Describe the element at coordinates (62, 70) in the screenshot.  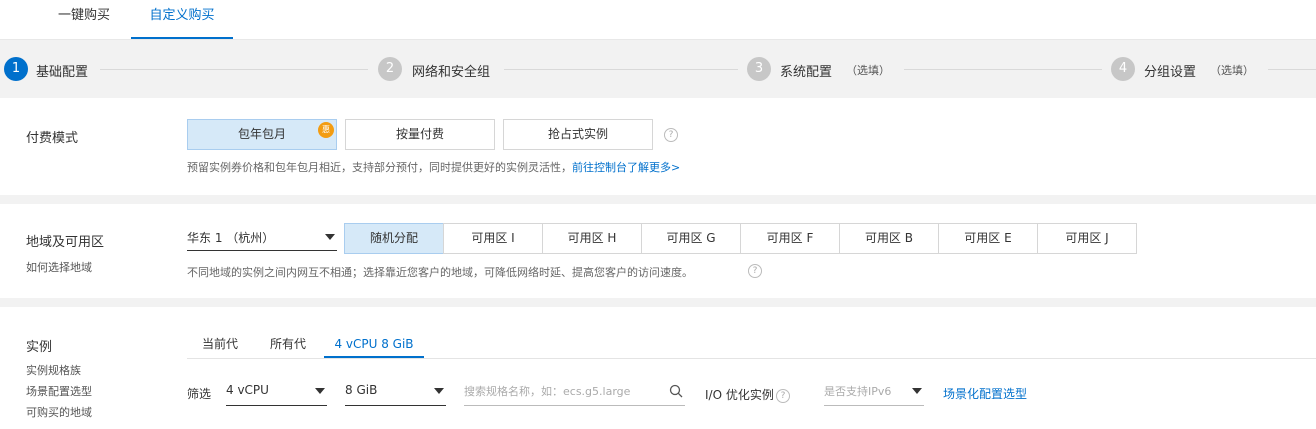
I see `step-1-label: 基础配置` at that location.